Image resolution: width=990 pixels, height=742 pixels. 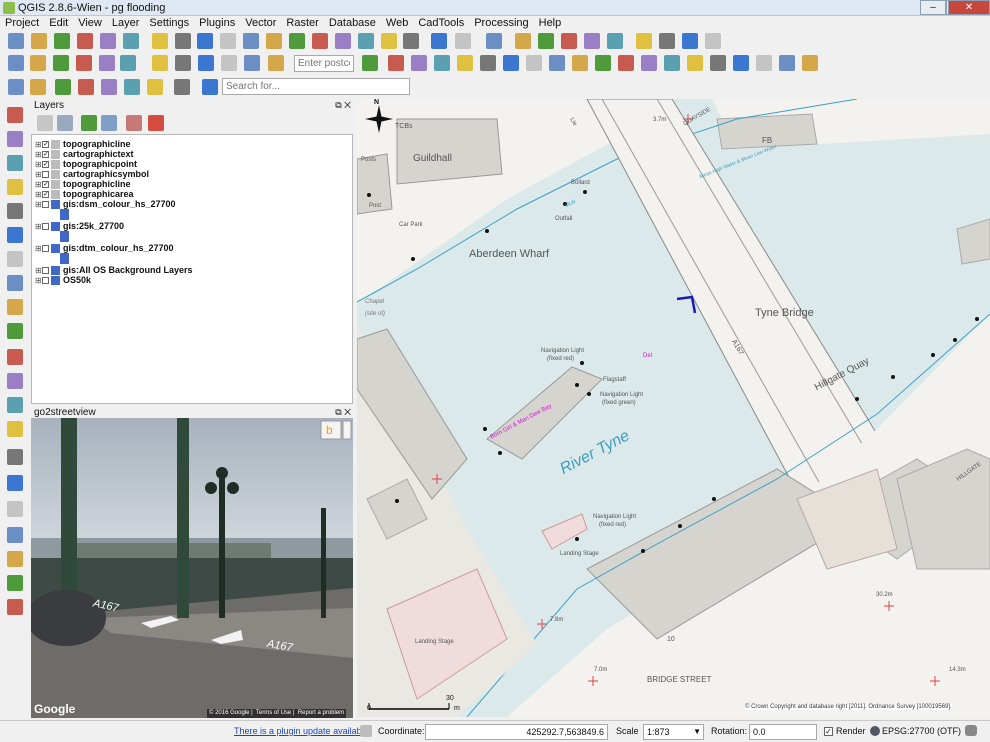 What do you see at coordinates (321, 713) in the screenshot?
I see `report-link: Report a problem` at bounding box center [321, 713].